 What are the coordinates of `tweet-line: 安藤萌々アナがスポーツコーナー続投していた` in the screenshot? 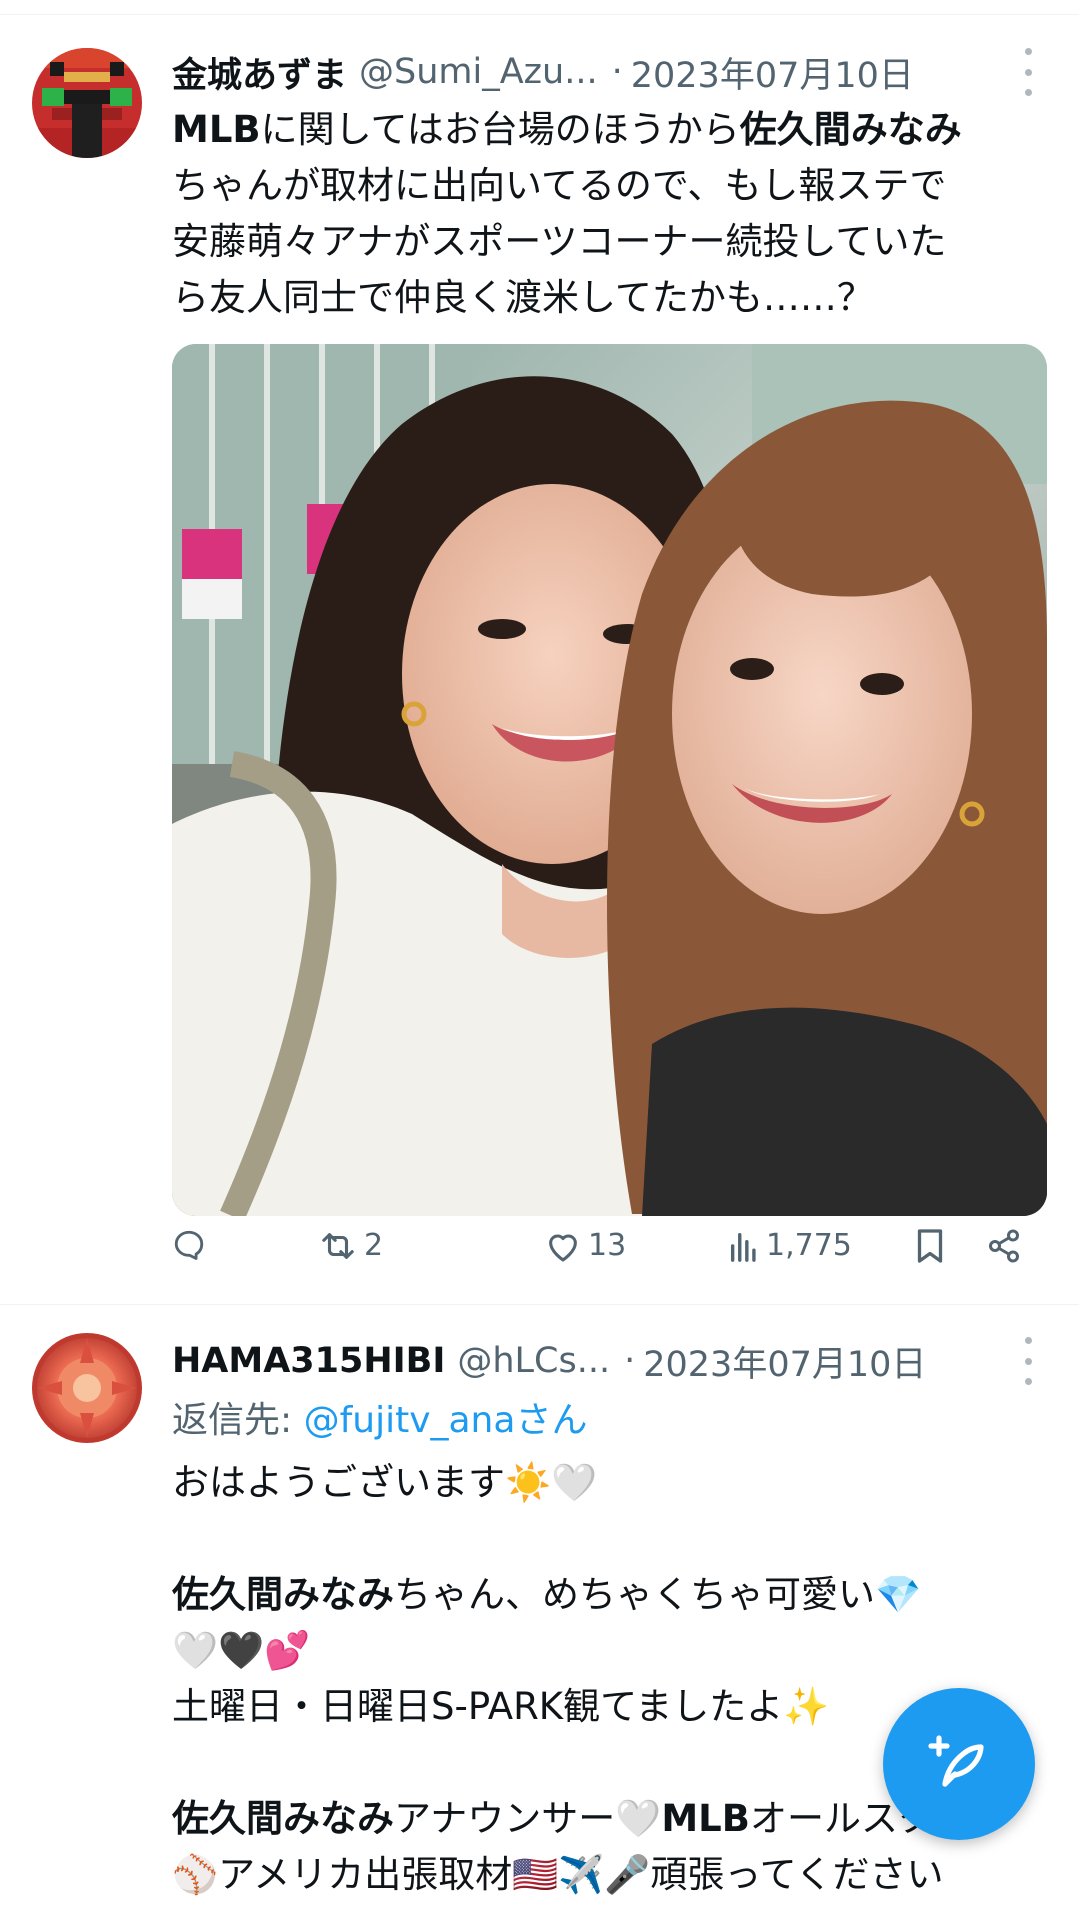 It's located at (559, 241).